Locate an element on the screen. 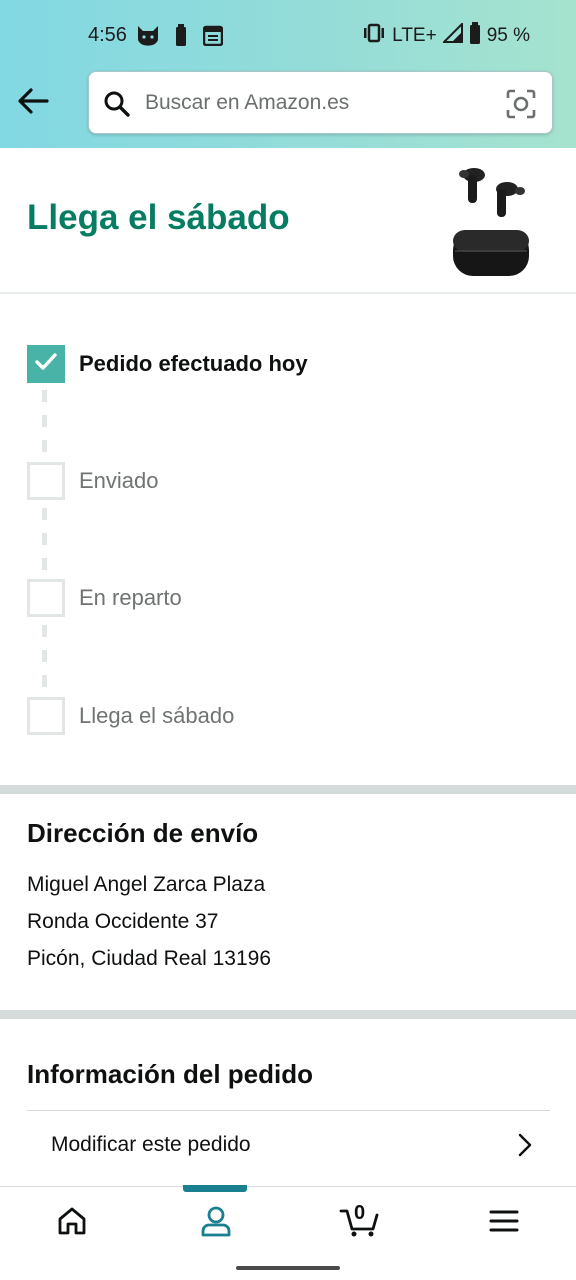  search-icon is located at coordinates (117, 106).